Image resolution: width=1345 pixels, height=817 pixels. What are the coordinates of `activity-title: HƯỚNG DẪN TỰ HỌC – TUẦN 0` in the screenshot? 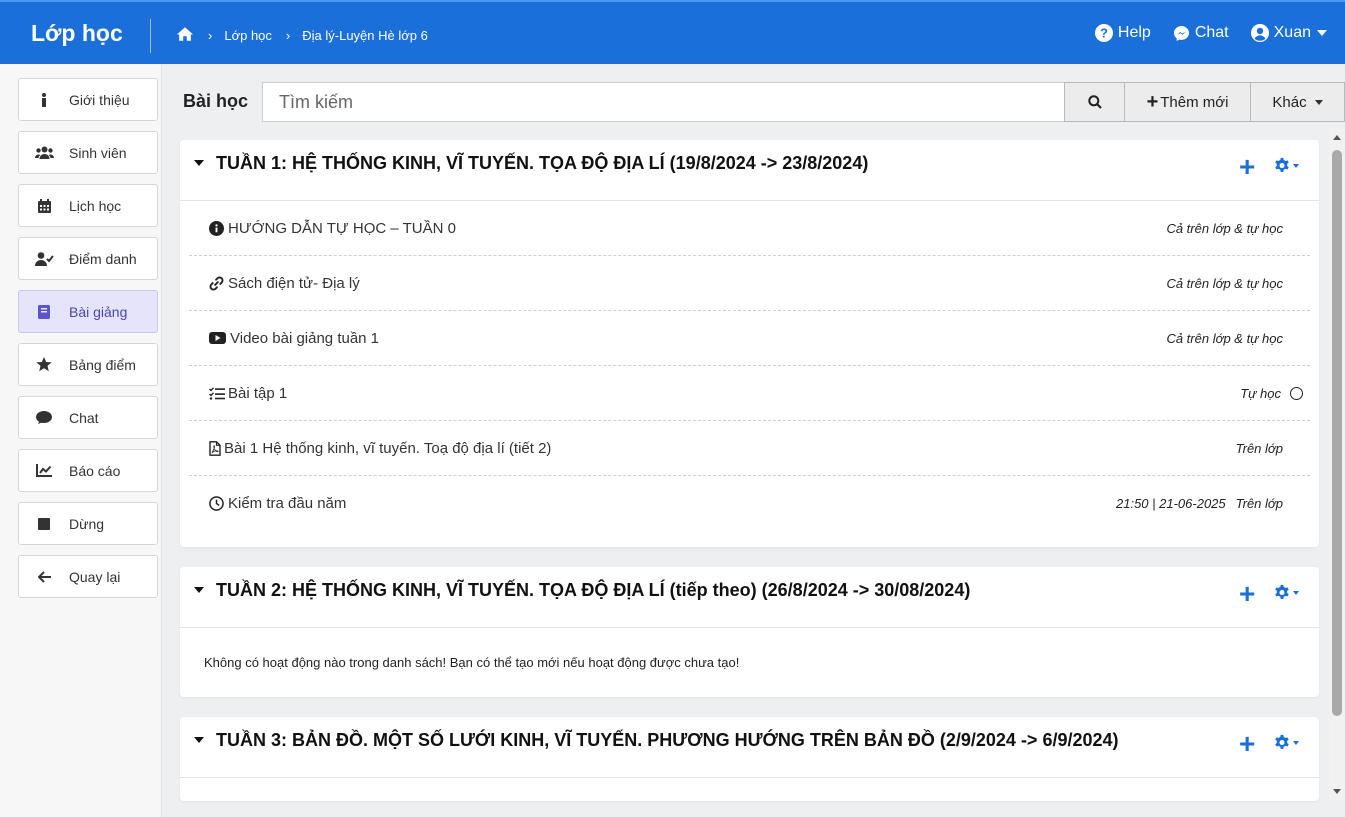 It's located at (342, 228).